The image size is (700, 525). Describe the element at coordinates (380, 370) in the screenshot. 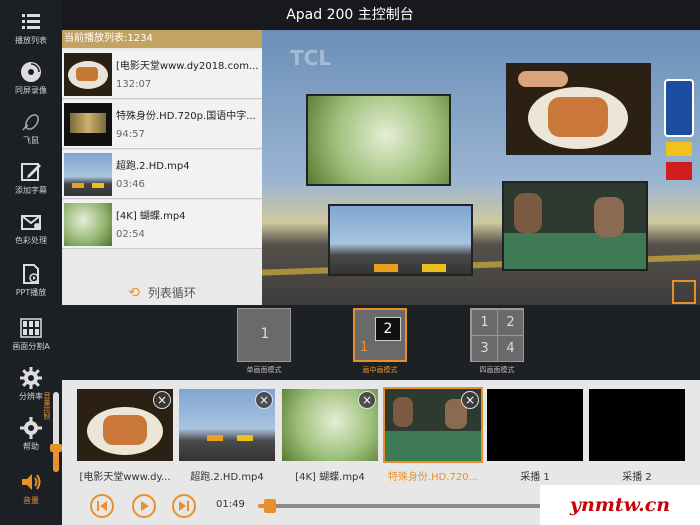

I see `mode-label: 画中画模式` at that location.